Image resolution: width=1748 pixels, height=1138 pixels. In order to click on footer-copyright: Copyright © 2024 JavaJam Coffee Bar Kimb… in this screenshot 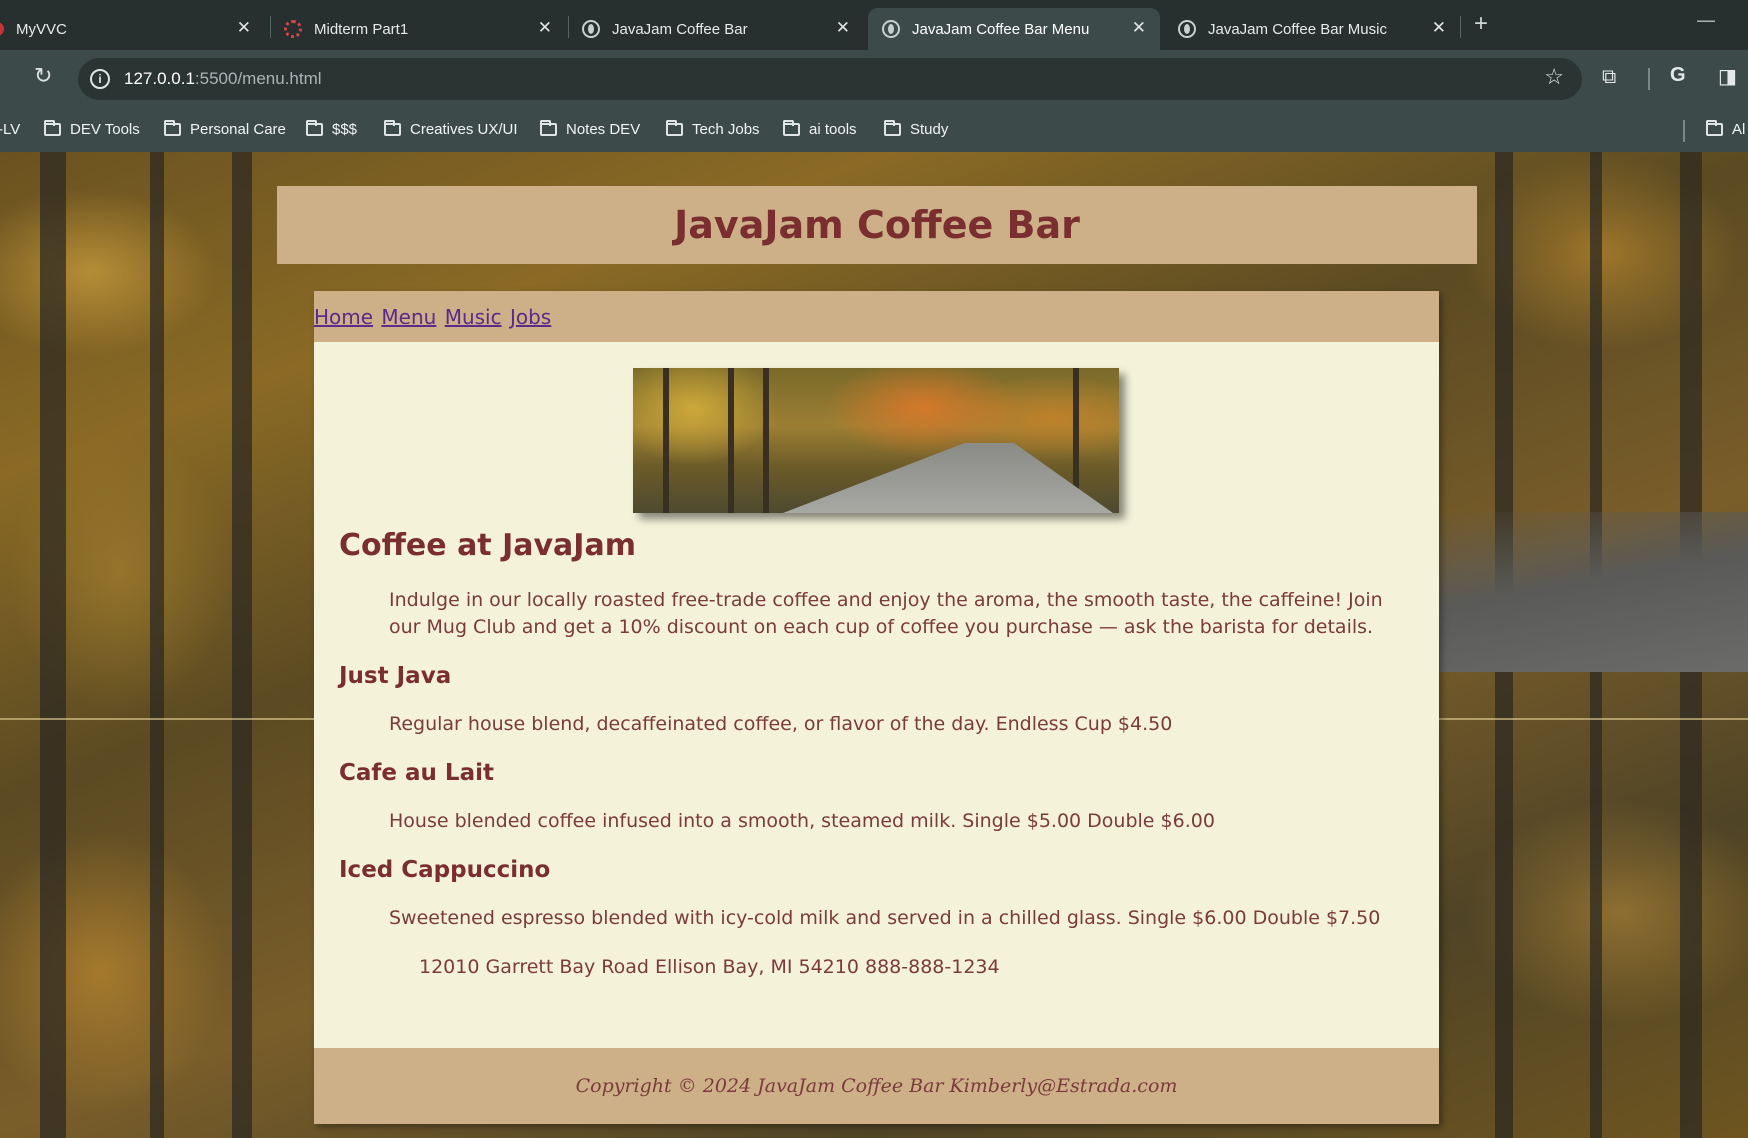, I will do `click(876, 1086)`.